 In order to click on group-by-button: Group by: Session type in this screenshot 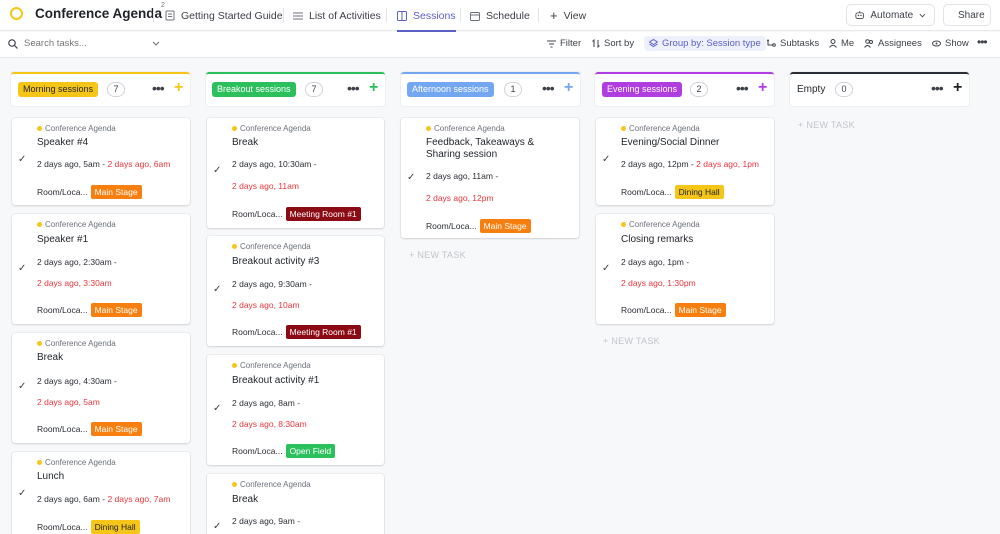, I will do `click(705, 43)`.